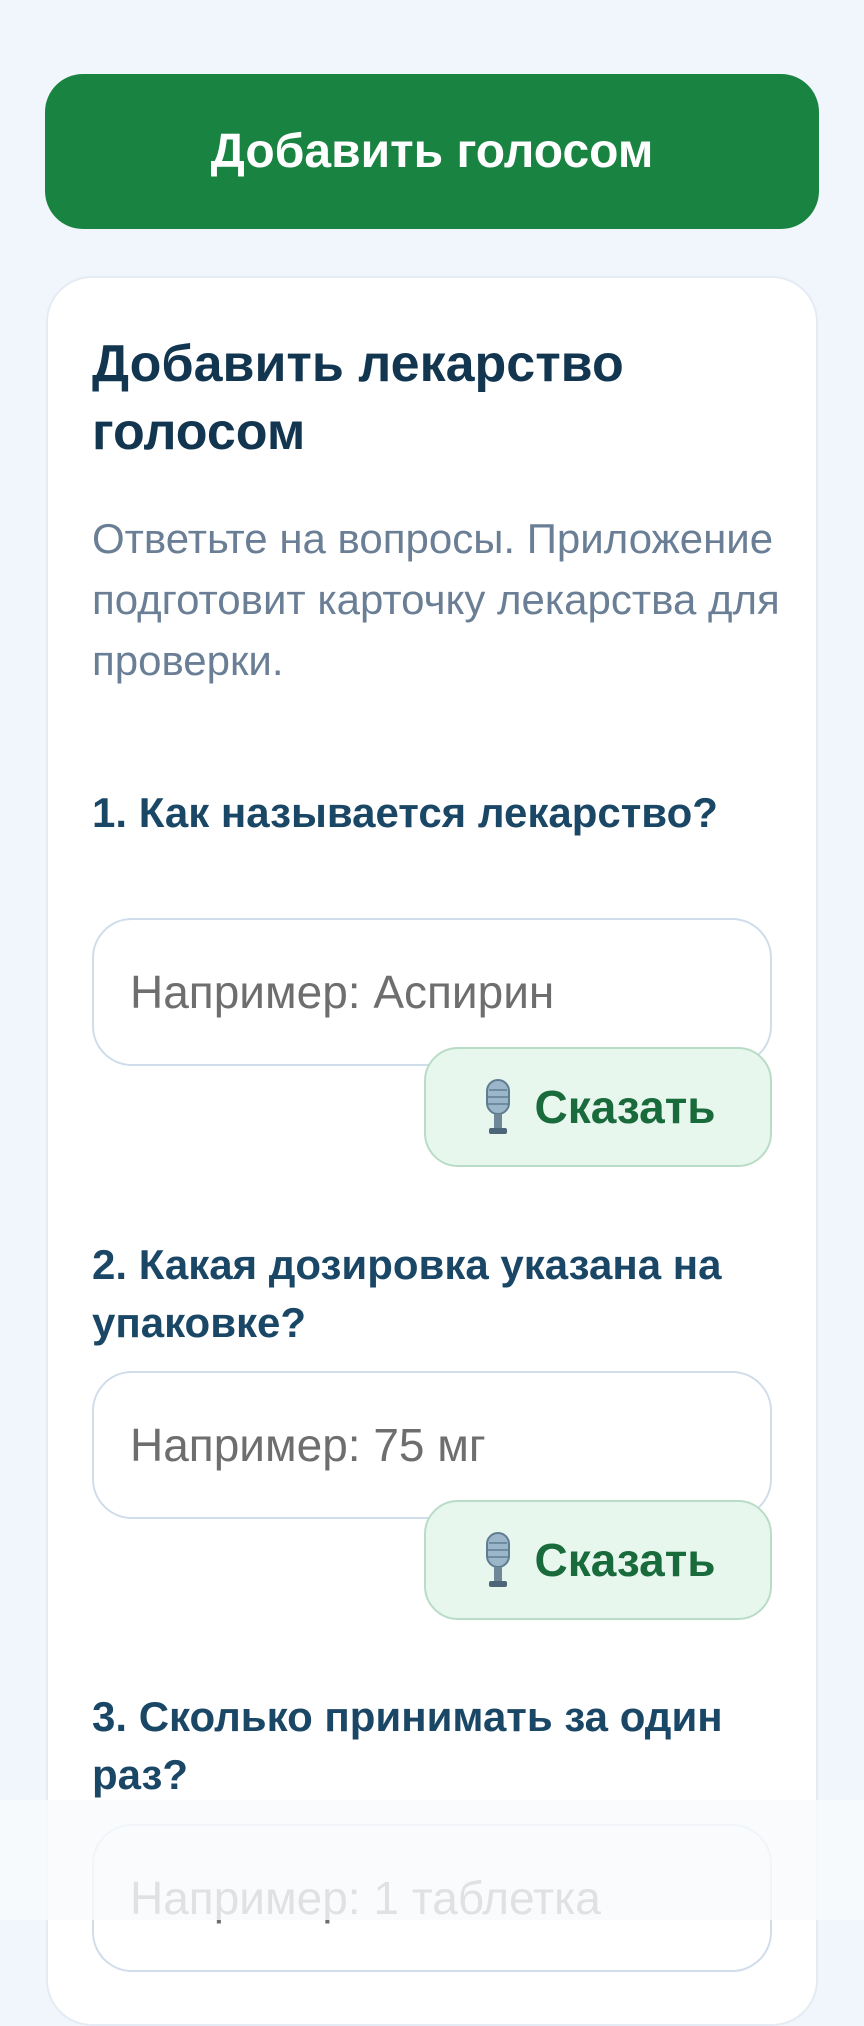 The width and height of the screenshot is (864, 2026). What do you see at coordinates (432, 1898) in the screenshot?
I see `dose-amount-input` at bounding box center [432, 1898].